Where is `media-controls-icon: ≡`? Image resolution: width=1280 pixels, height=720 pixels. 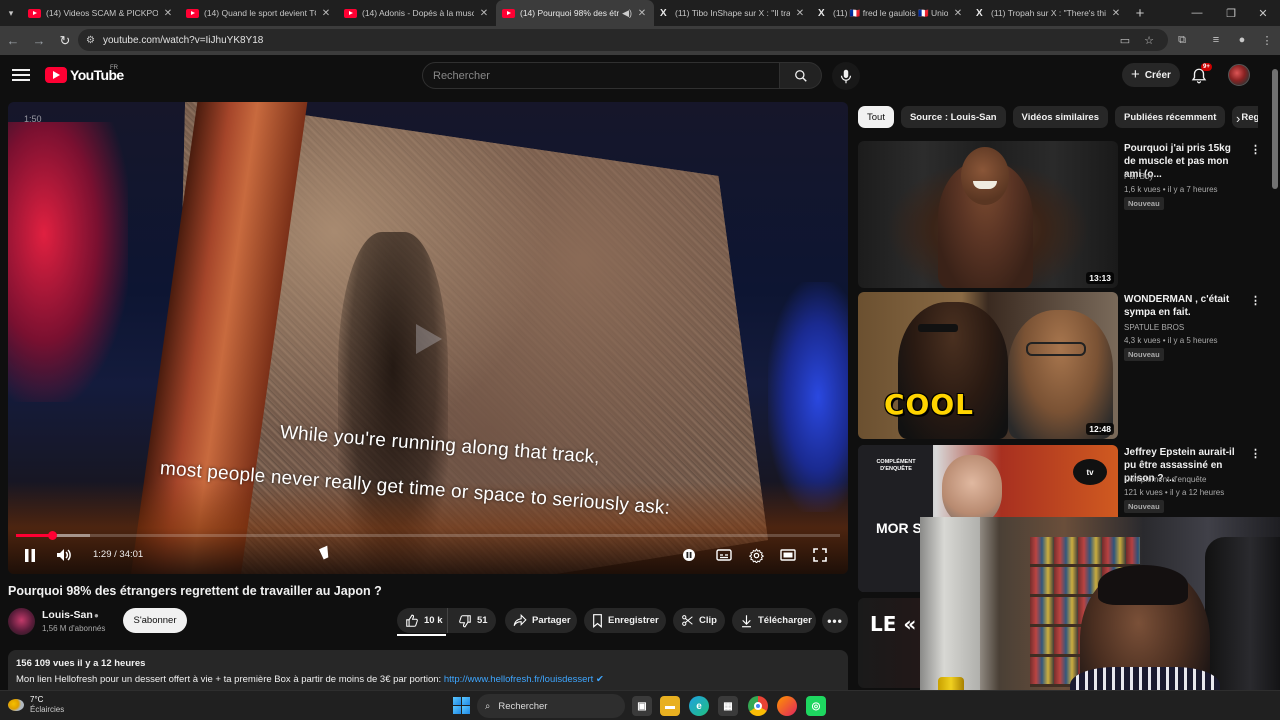 media-controls-icon: ≡ is located at coordinates (1216, 40).